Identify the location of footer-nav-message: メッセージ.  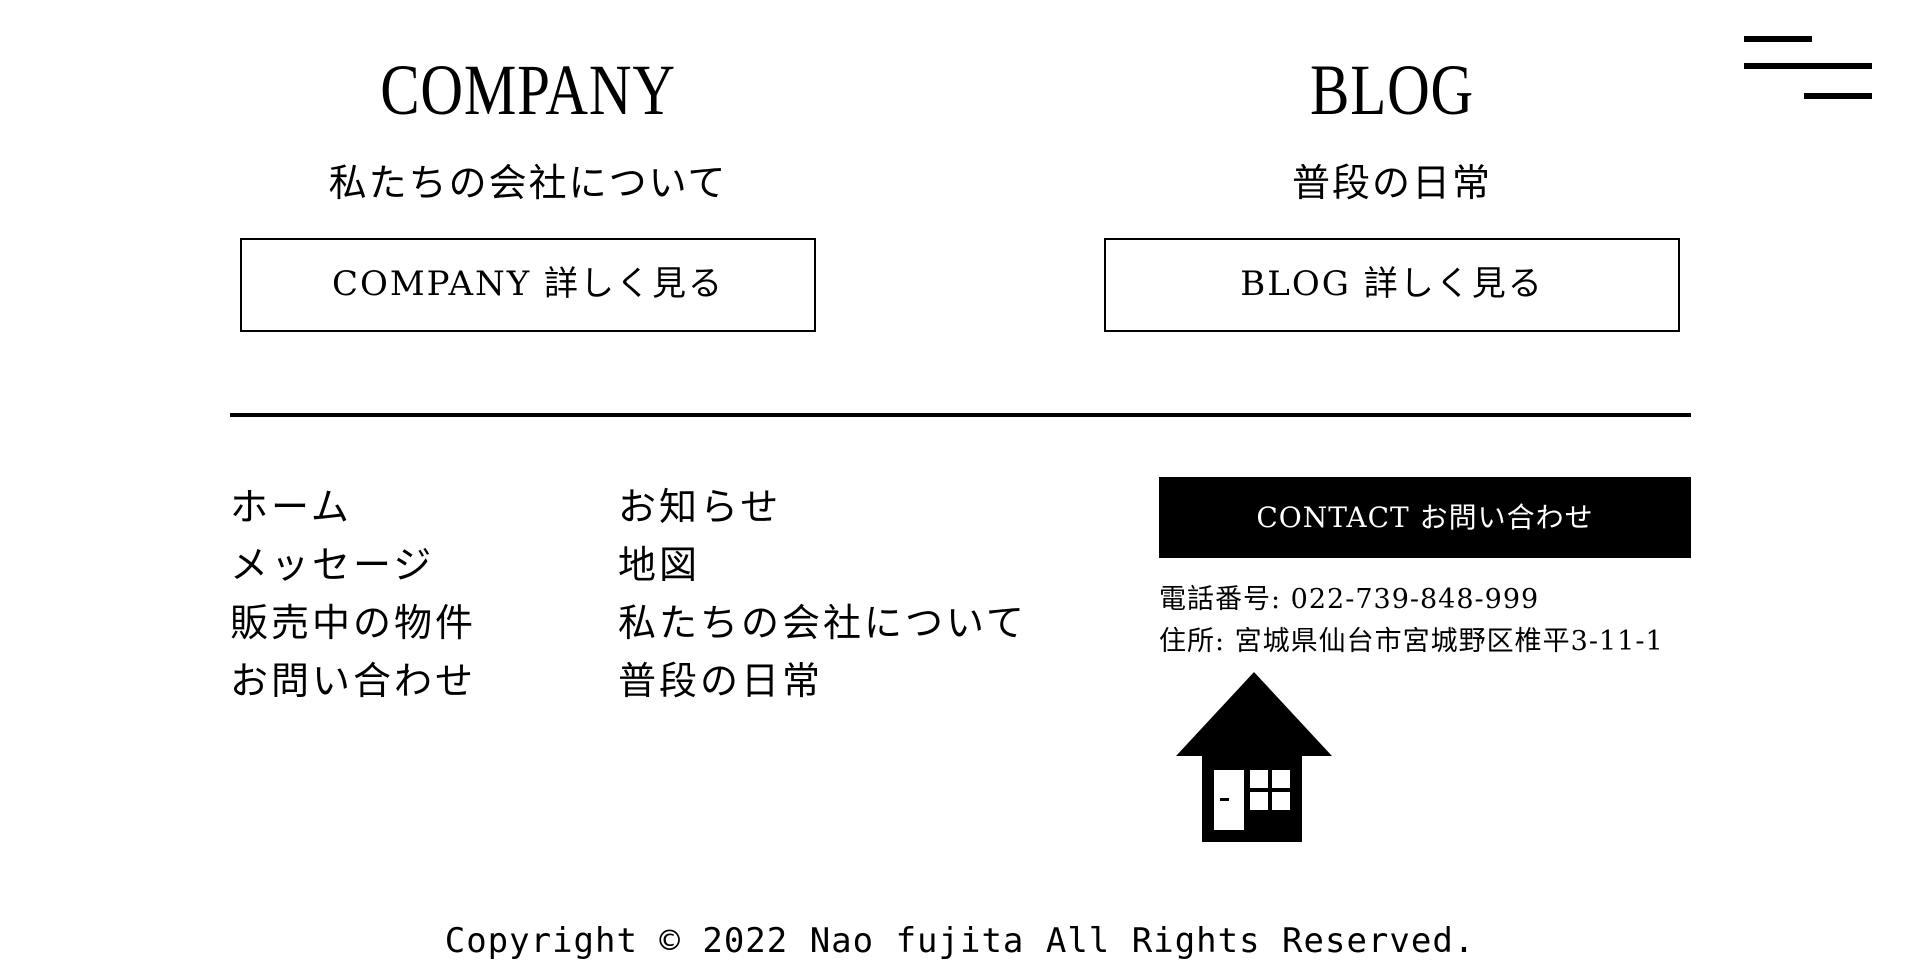
(353, 565).